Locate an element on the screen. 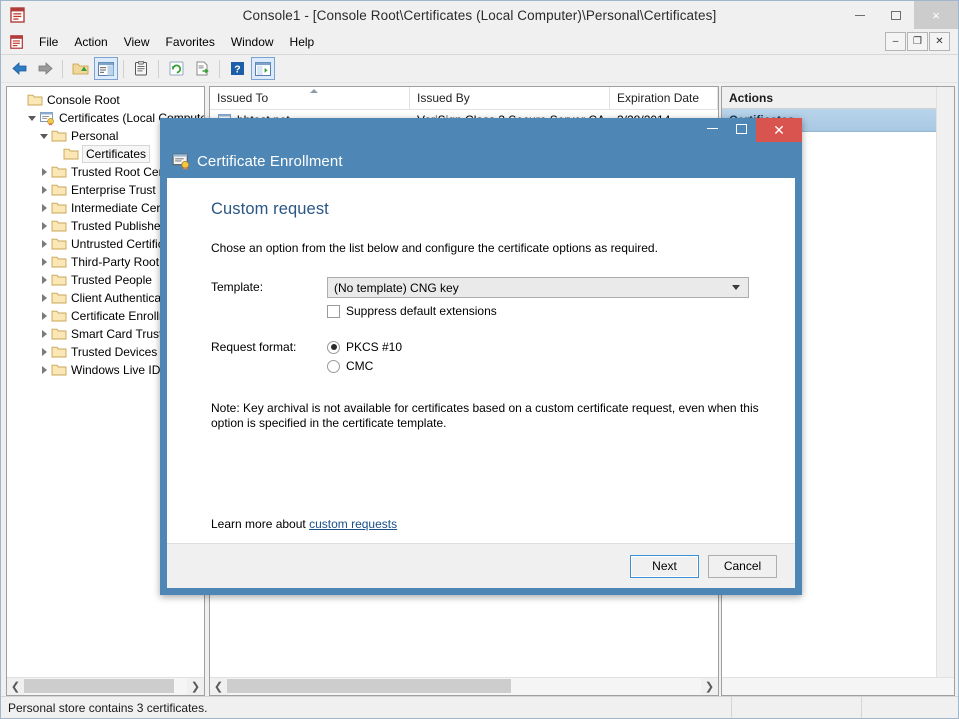 Image resolution: width=959 pixels, height=719 pixels. export-list-icon is located at coordinates (202, 68).